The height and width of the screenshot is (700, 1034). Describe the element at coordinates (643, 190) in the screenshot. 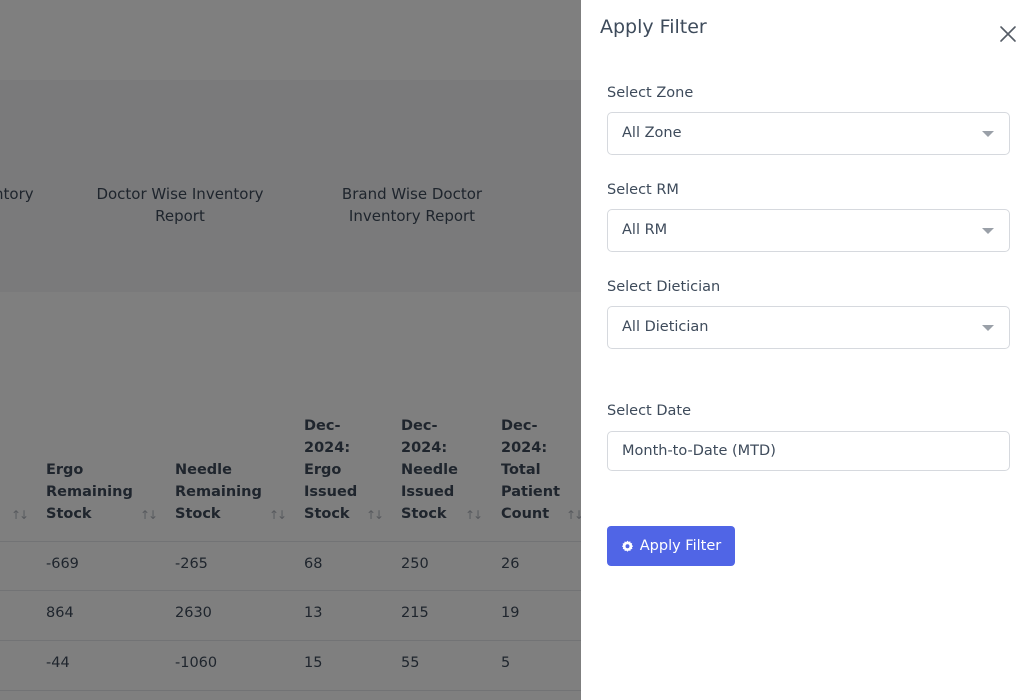

I see `rm-label: Select RM` at that location.